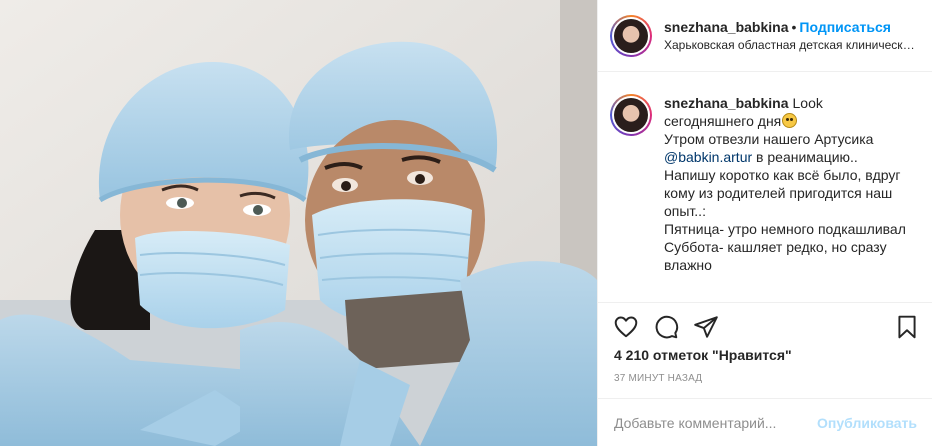 This screenshot has height=446, width=932. What do you see at coordinates (769, 139) in the screenshot?
I see `caption-line: Утром отвезли нашего Артусика` at bounding box center [769, 139].